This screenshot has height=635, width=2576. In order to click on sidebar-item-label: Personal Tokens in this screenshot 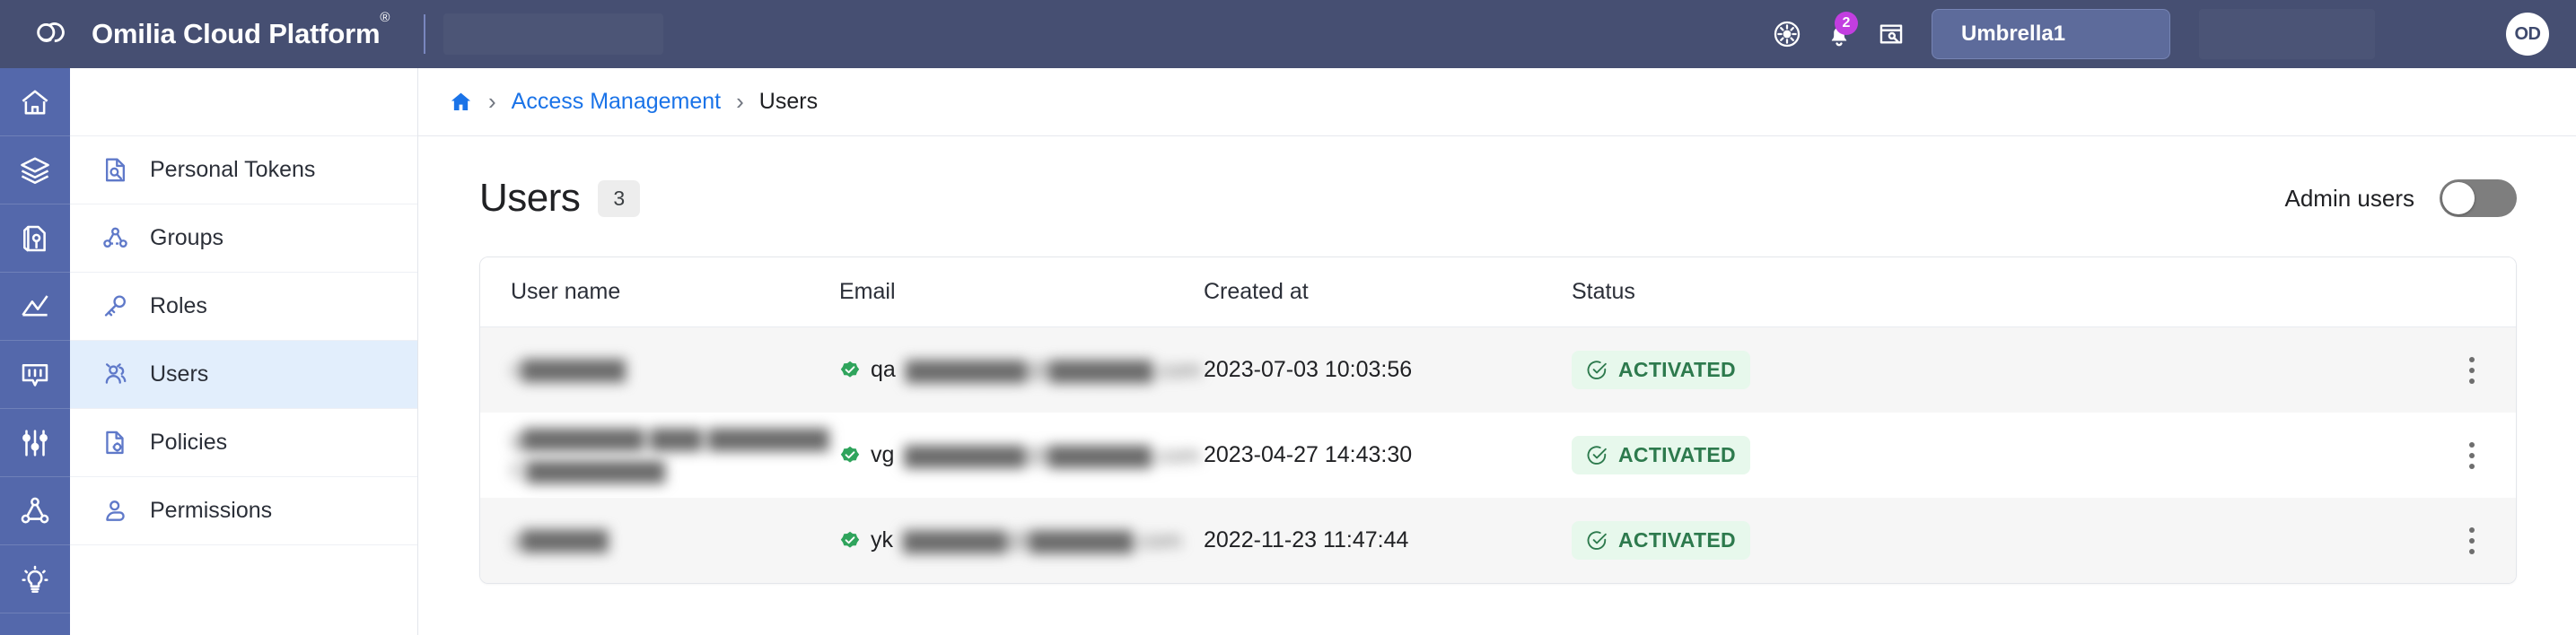, I will do `click(233, 169)`.